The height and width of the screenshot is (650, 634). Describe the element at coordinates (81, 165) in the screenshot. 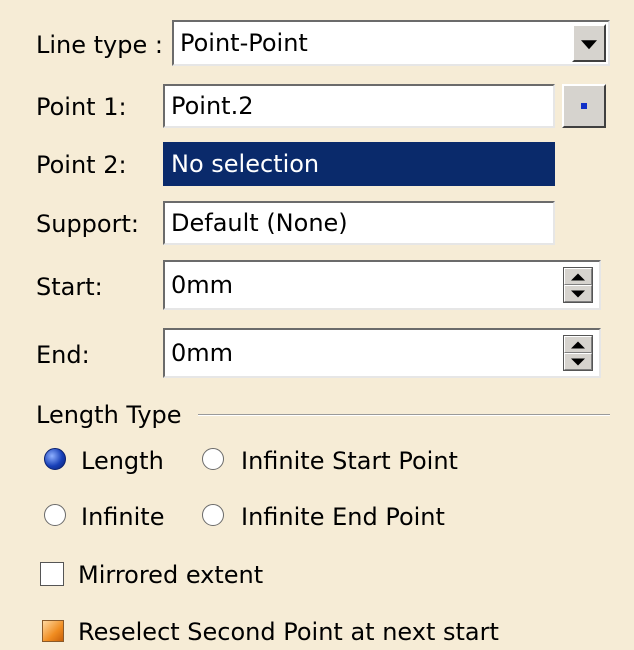

I see `point2-label: Point 2:` at that location.